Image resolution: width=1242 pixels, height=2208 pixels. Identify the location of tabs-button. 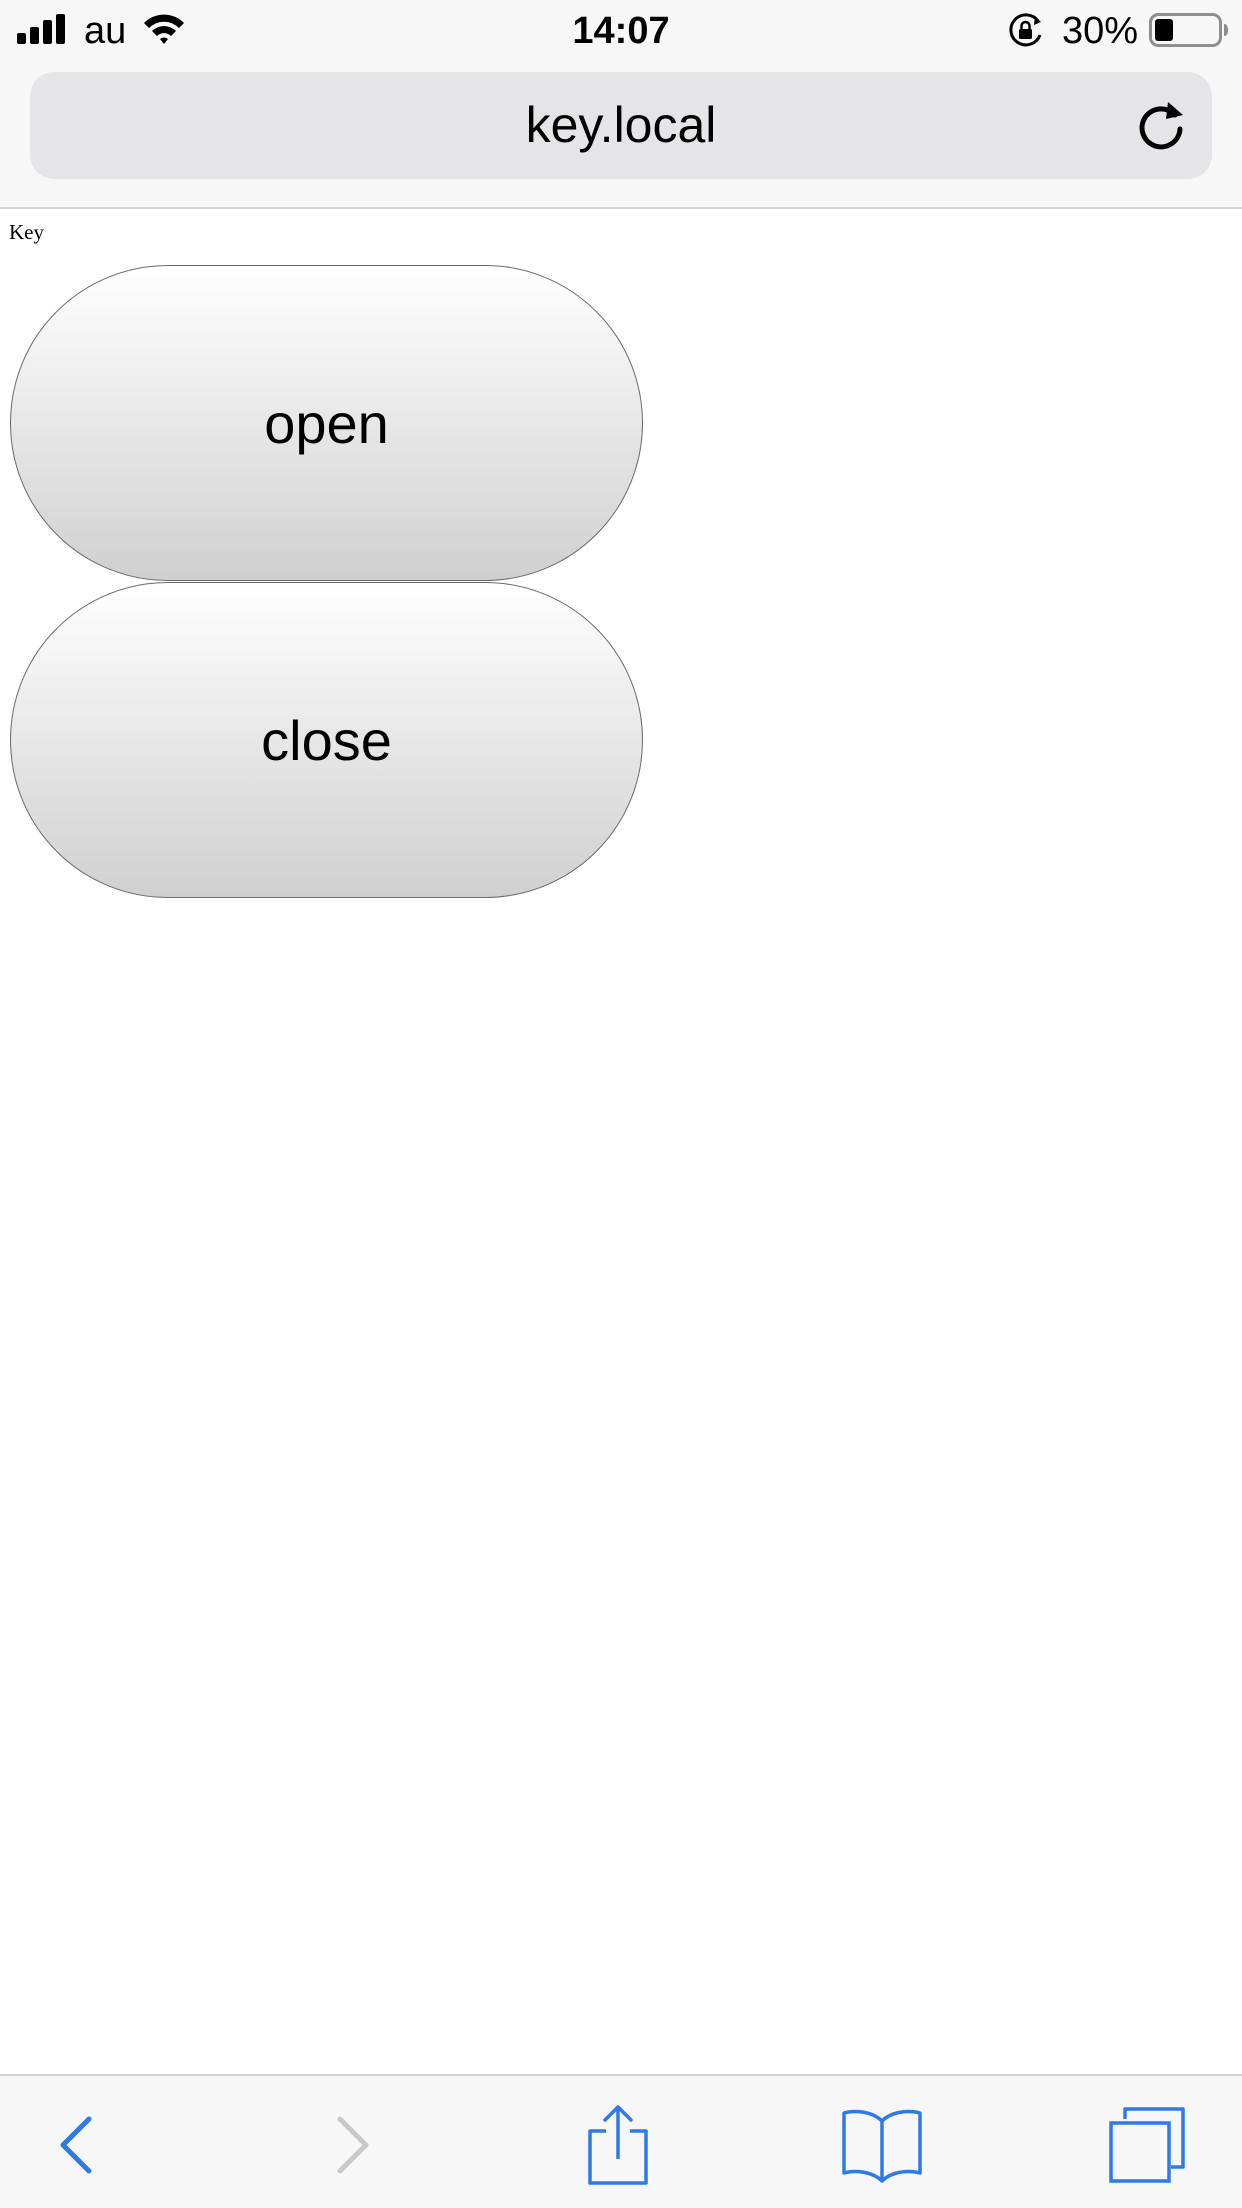
(1147, 2145).